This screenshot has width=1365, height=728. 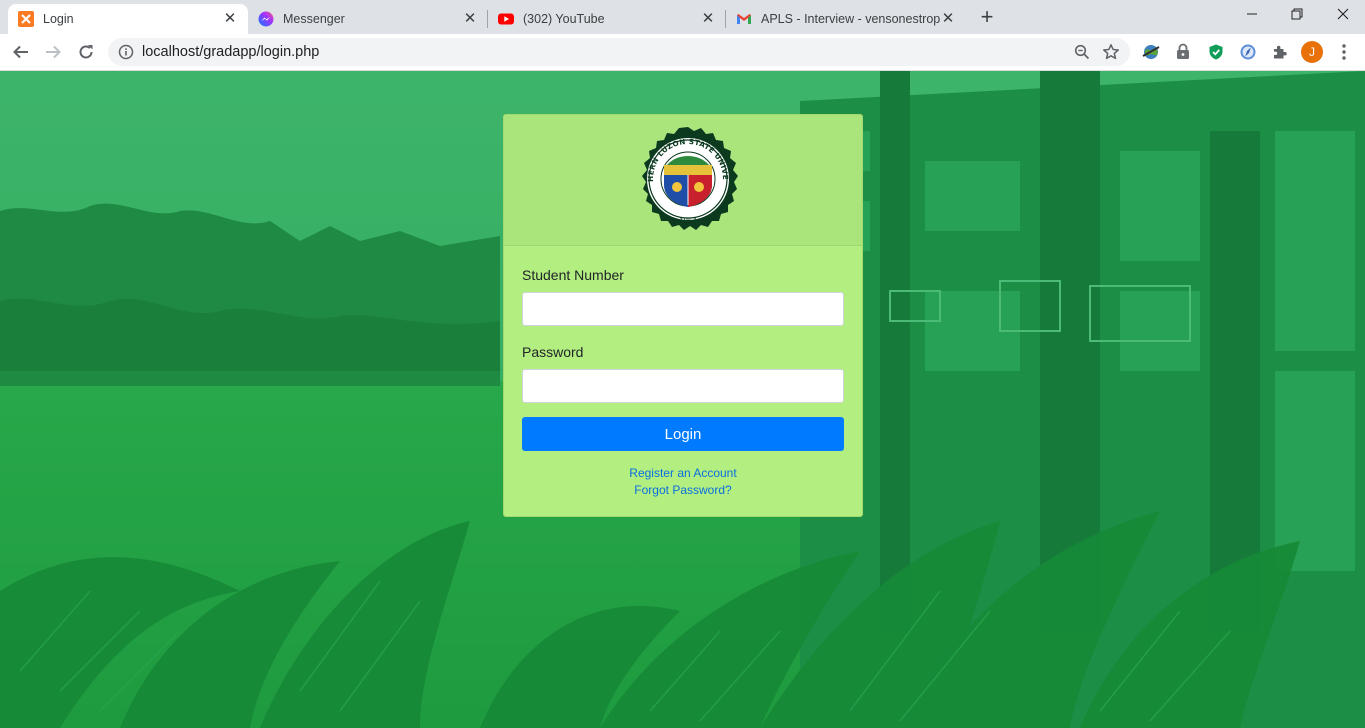 I want to click on tab-title: Login, so click(x=58, y=19).